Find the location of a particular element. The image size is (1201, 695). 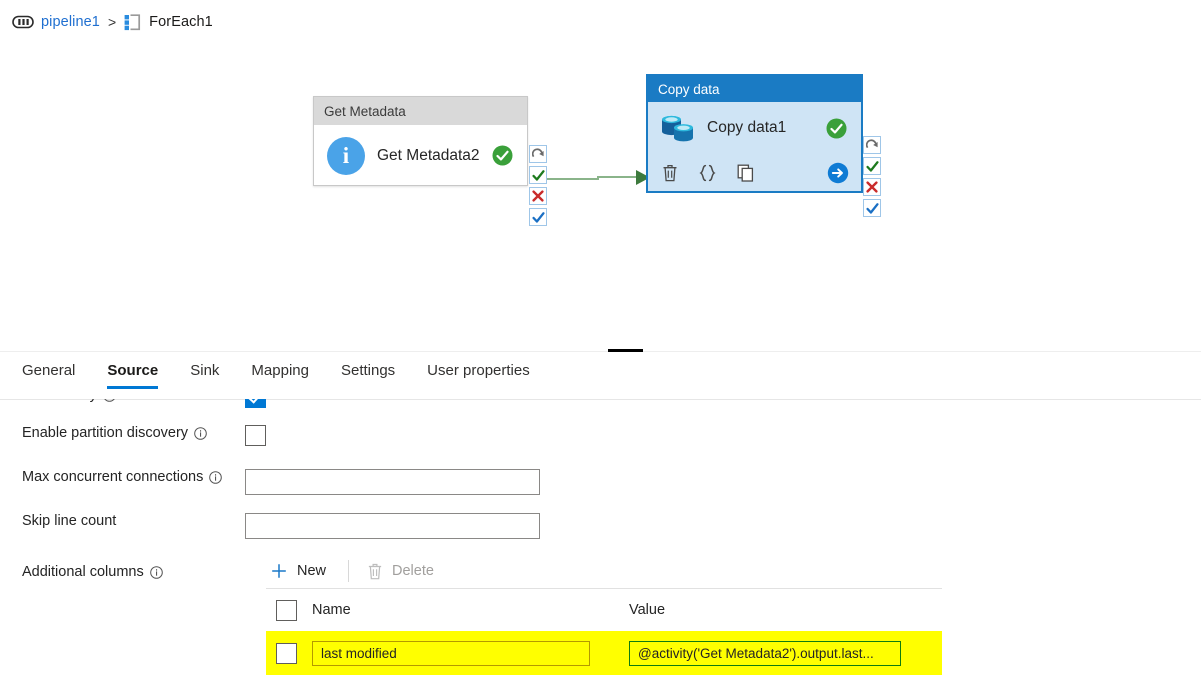

node-type-label: Copy data is located at coordinates (754, 89).